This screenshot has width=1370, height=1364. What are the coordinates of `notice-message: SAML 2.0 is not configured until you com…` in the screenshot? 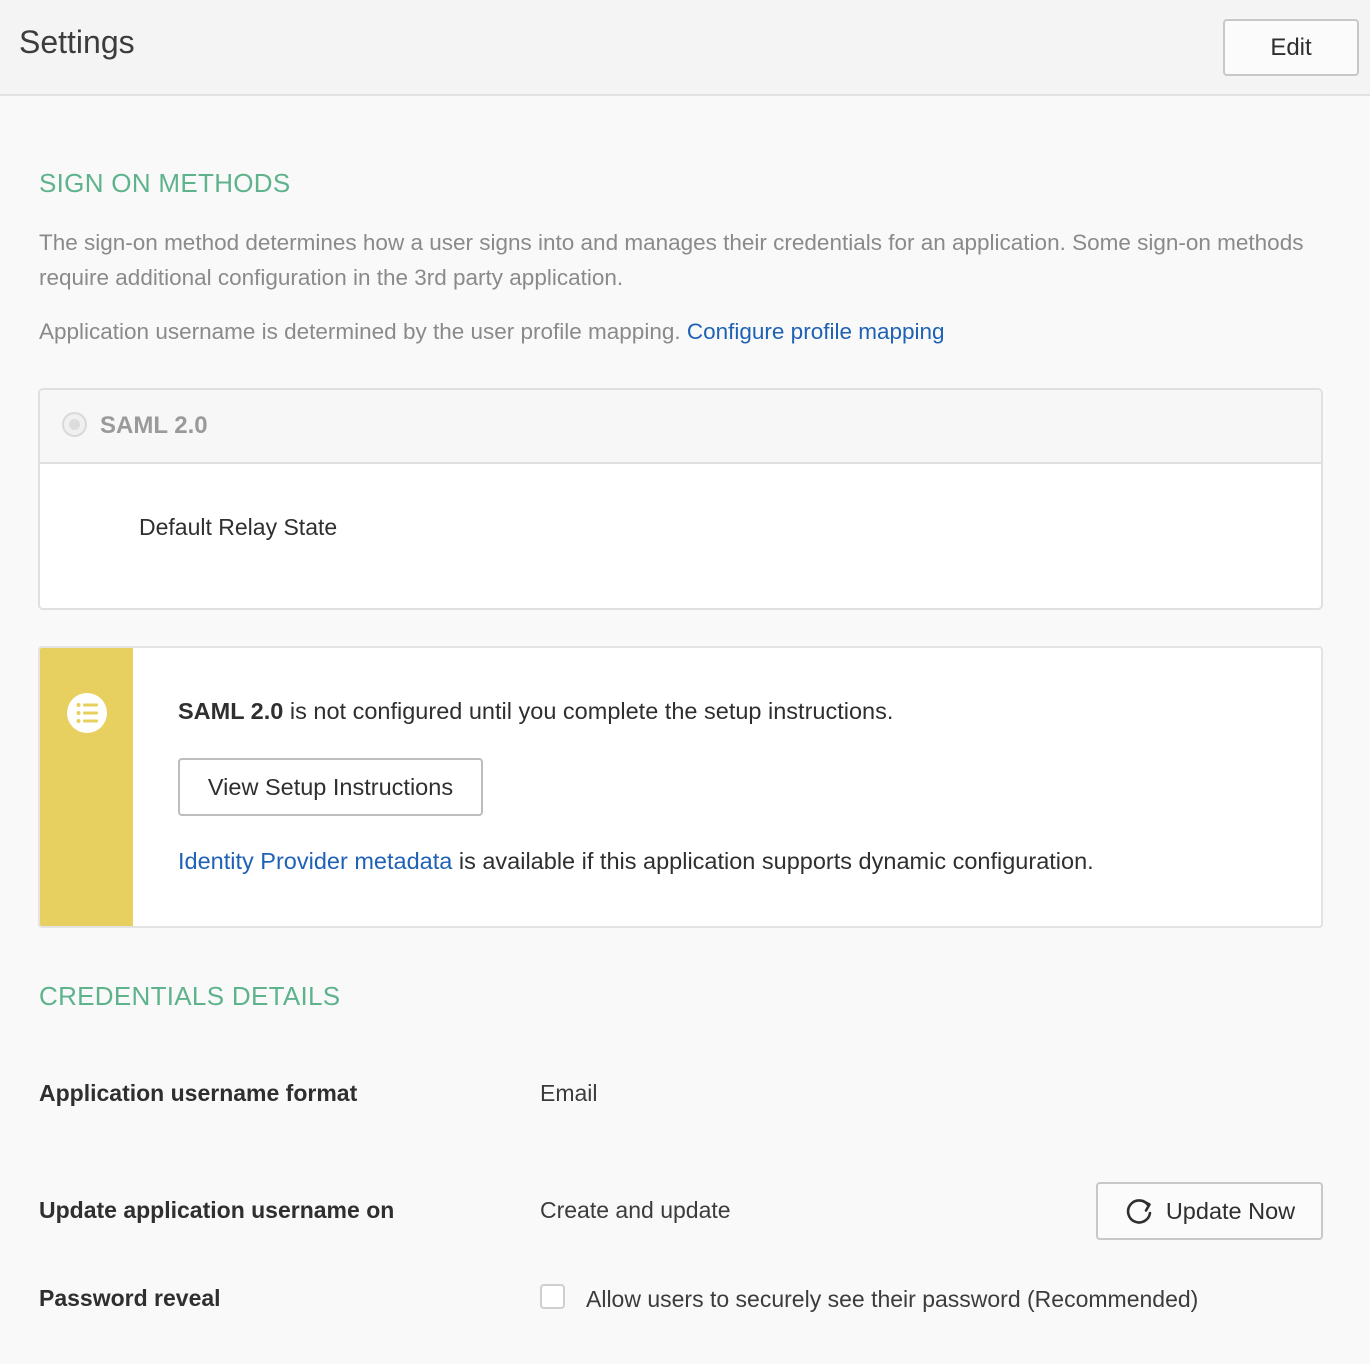 It's located at (535, 711).